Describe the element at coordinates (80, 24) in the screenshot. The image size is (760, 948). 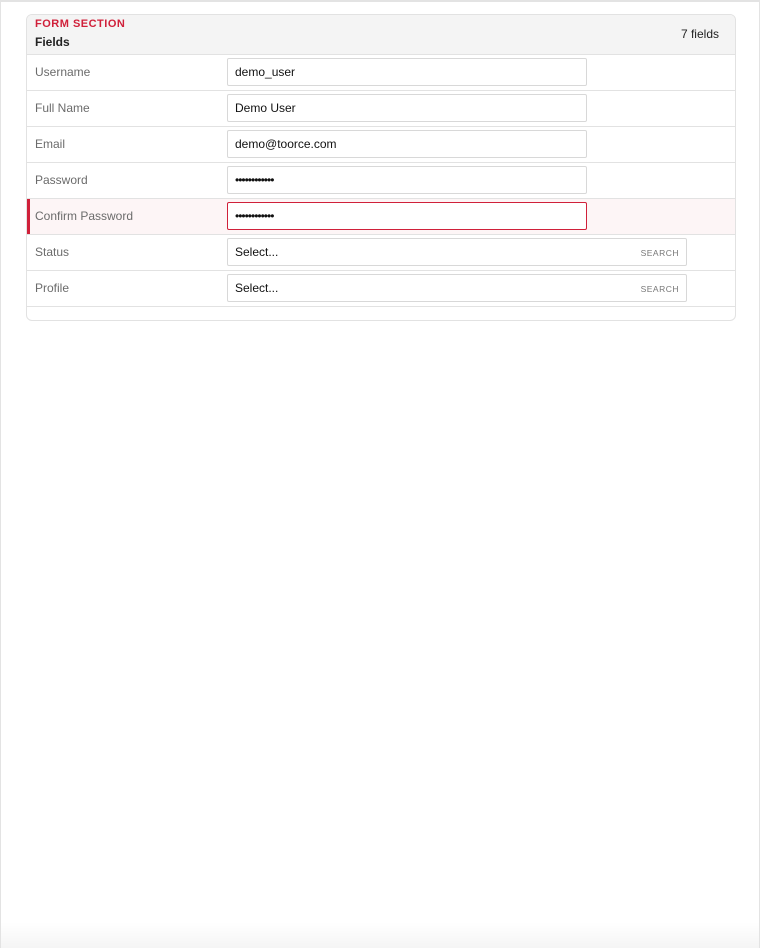
I see `section-label: FORM SECTION` at that location.